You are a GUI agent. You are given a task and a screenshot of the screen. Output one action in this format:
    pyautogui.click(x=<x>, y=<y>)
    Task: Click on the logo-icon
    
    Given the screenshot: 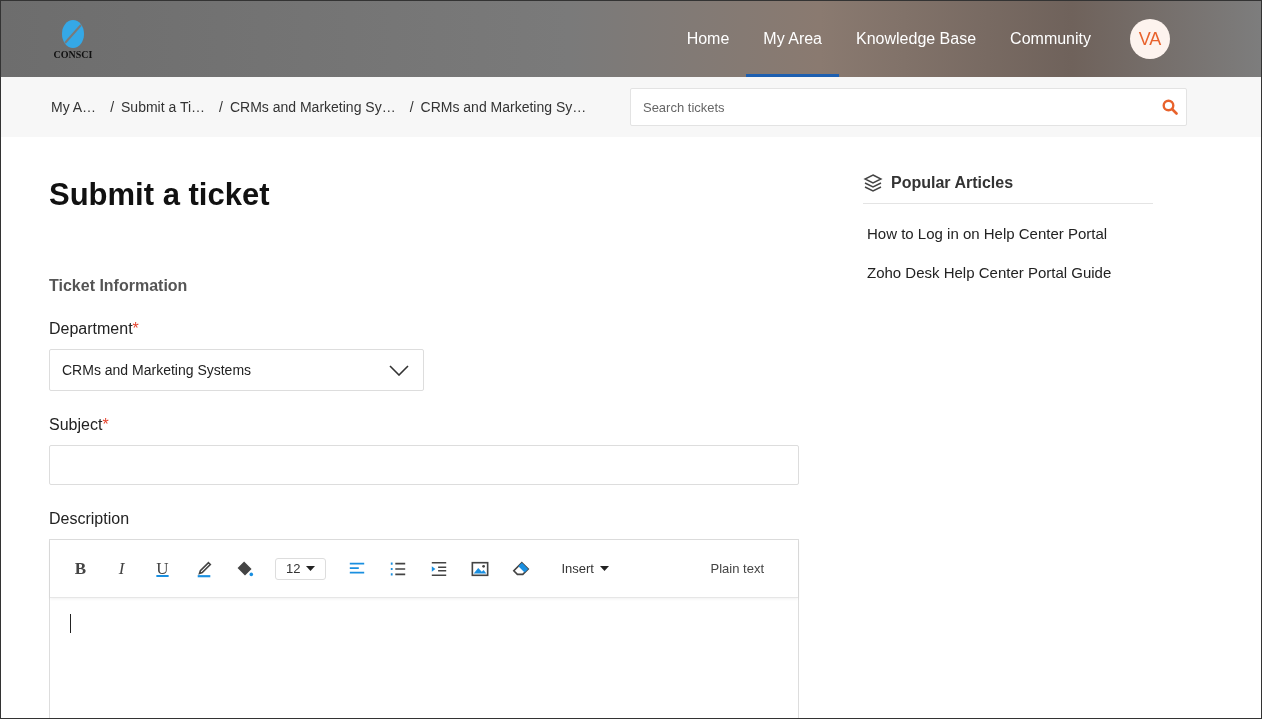 What is the action you would take?
    pyautogui.click(x=73, y=33)
    